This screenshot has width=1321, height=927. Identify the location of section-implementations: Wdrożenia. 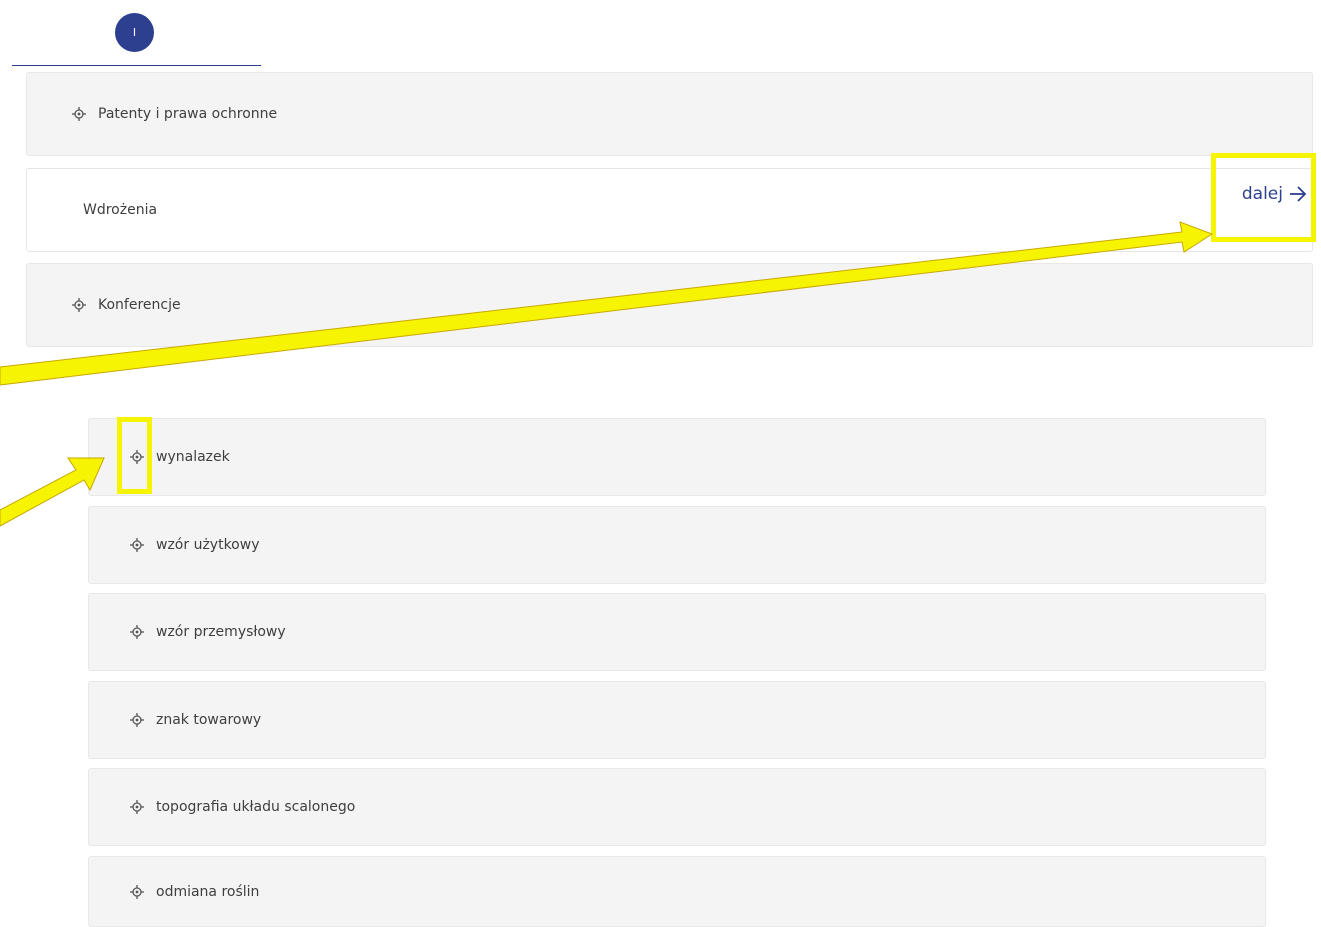
(669, 210).